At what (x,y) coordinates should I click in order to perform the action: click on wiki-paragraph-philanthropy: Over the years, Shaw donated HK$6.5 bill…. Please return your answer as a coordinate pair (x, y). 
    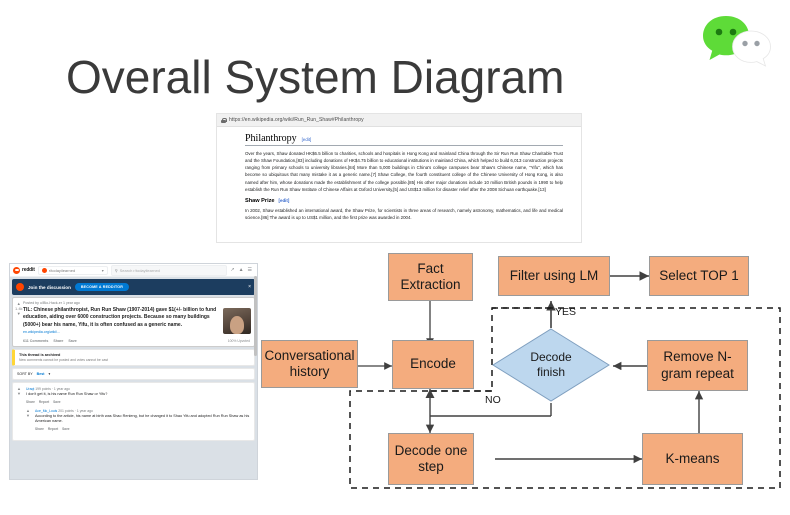
    Looking at the image, I should click on (404, 171).